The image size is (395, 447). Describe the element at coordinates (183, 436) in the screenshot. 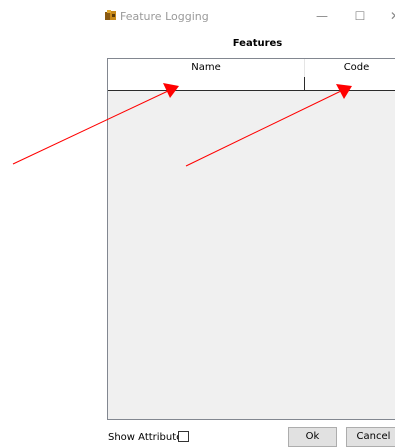

I see `show-attributes-checkbox` at that location.